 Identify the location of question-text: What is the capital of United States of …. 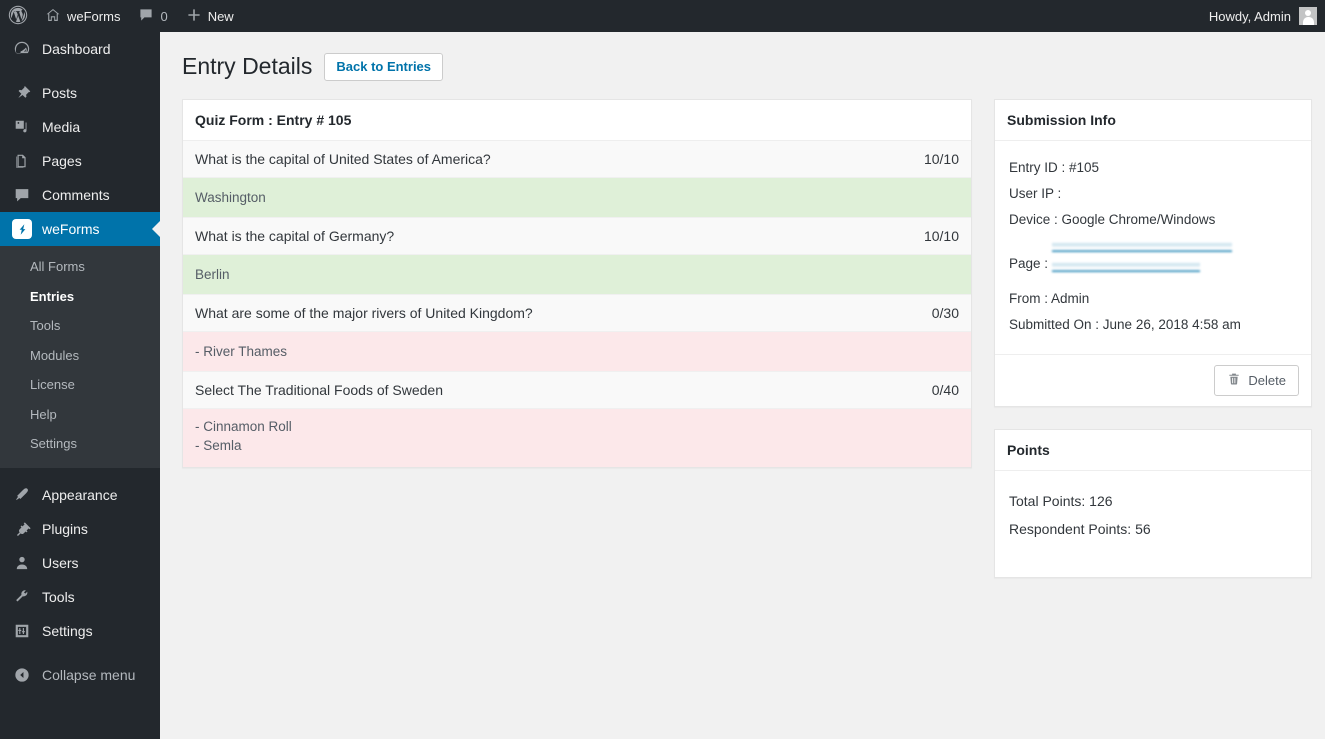
(343, 159).